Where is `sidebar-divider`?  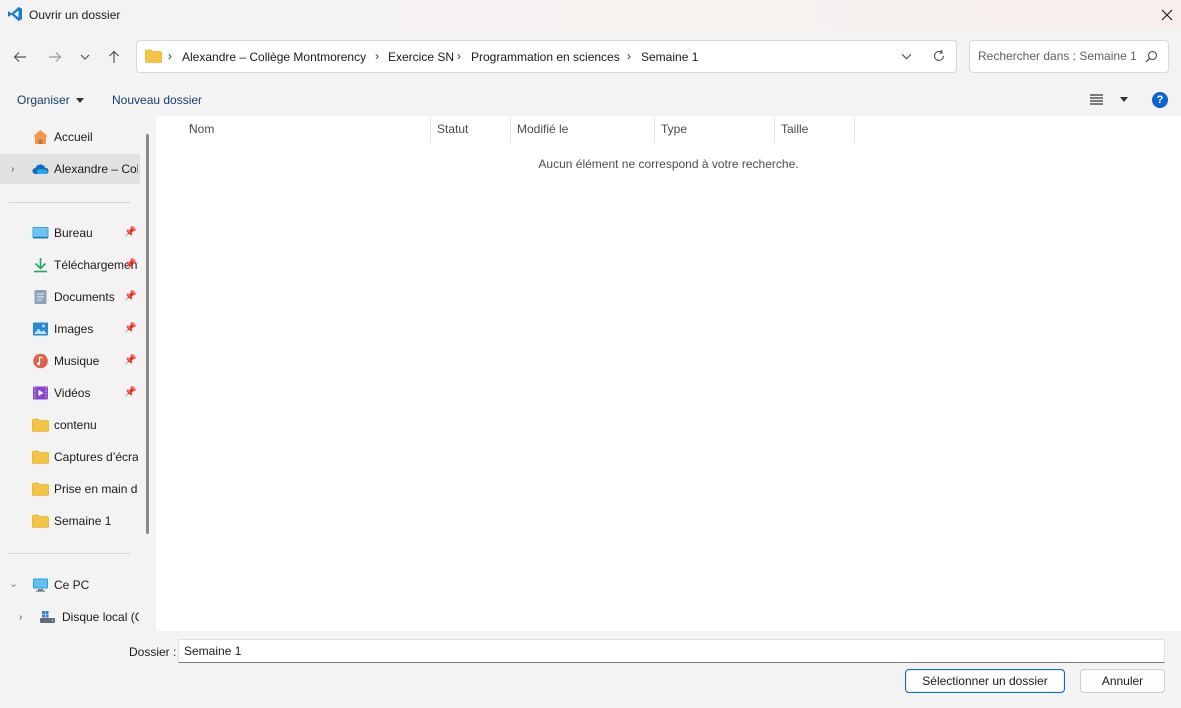 sidebar-divider is located at coordinates (69, 202).